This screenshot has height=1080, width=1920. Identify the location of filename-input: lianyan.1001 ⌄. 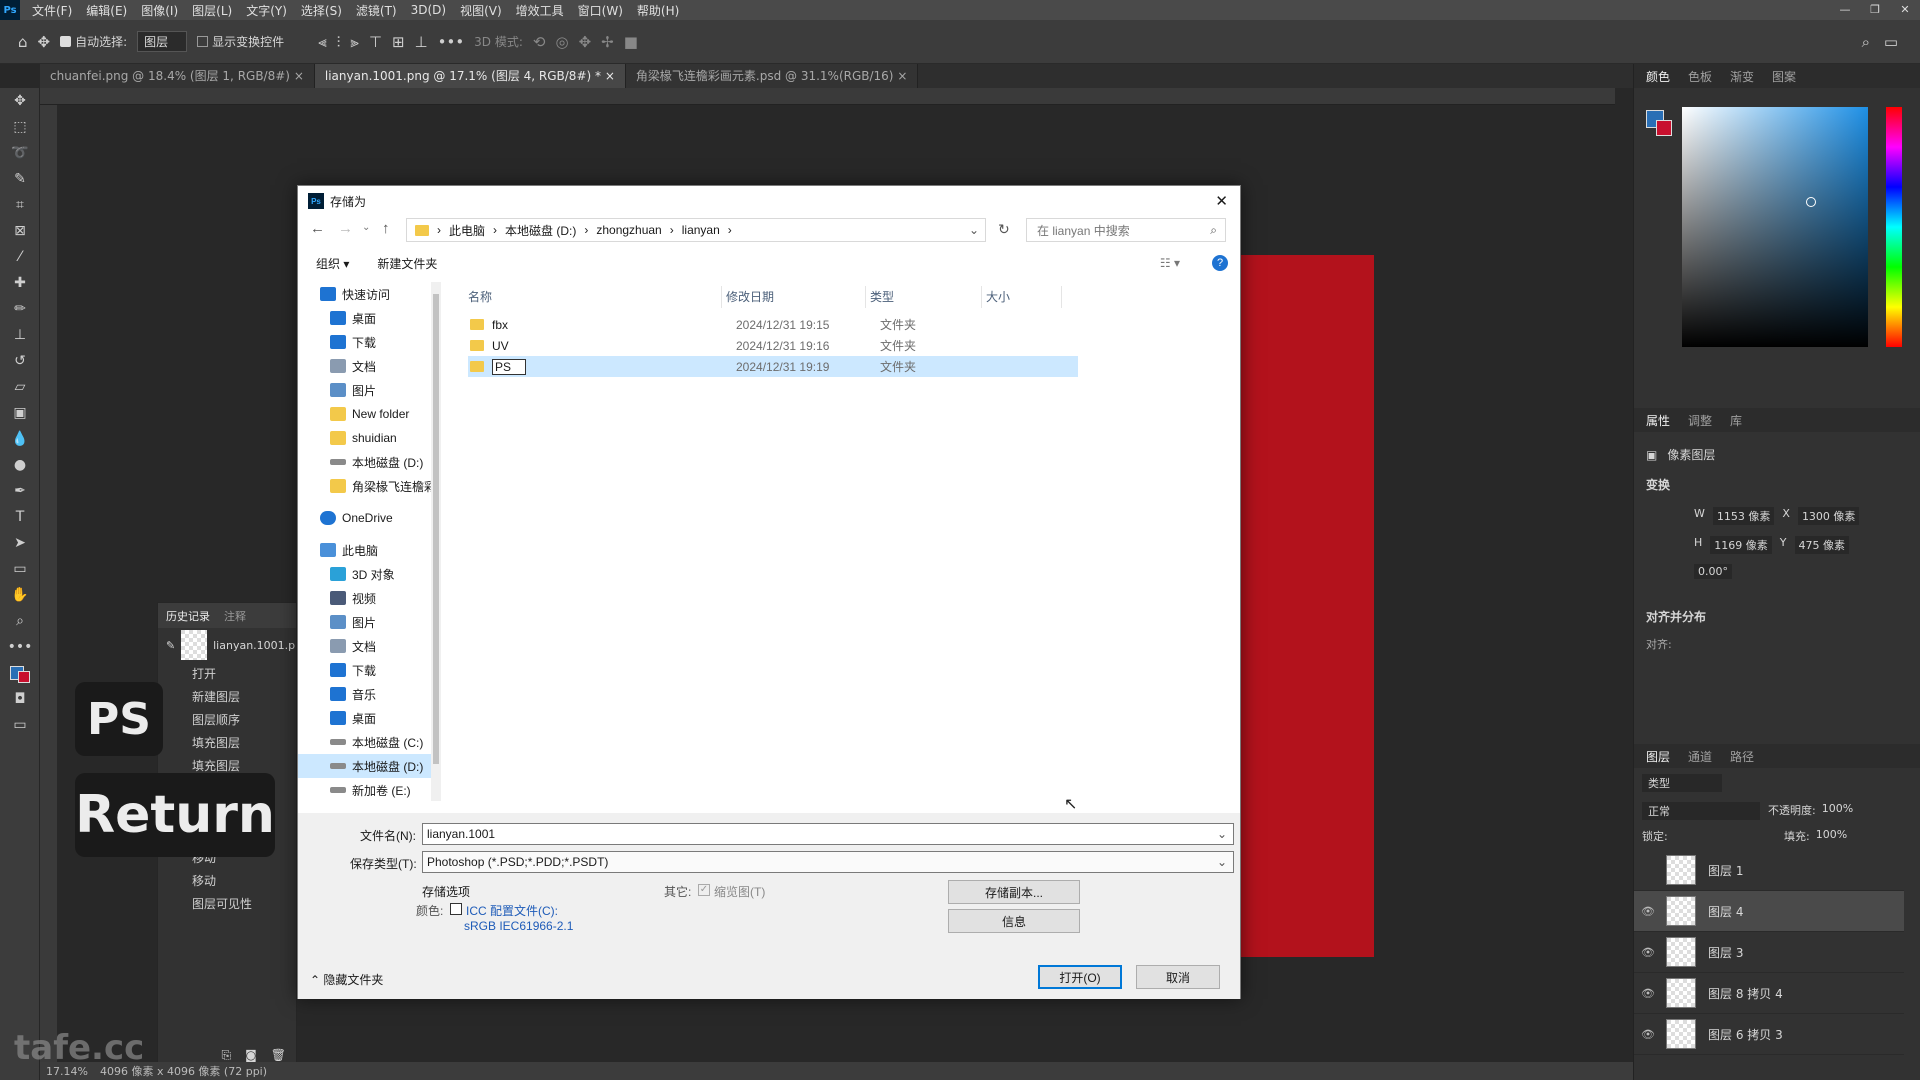
(828, 834).